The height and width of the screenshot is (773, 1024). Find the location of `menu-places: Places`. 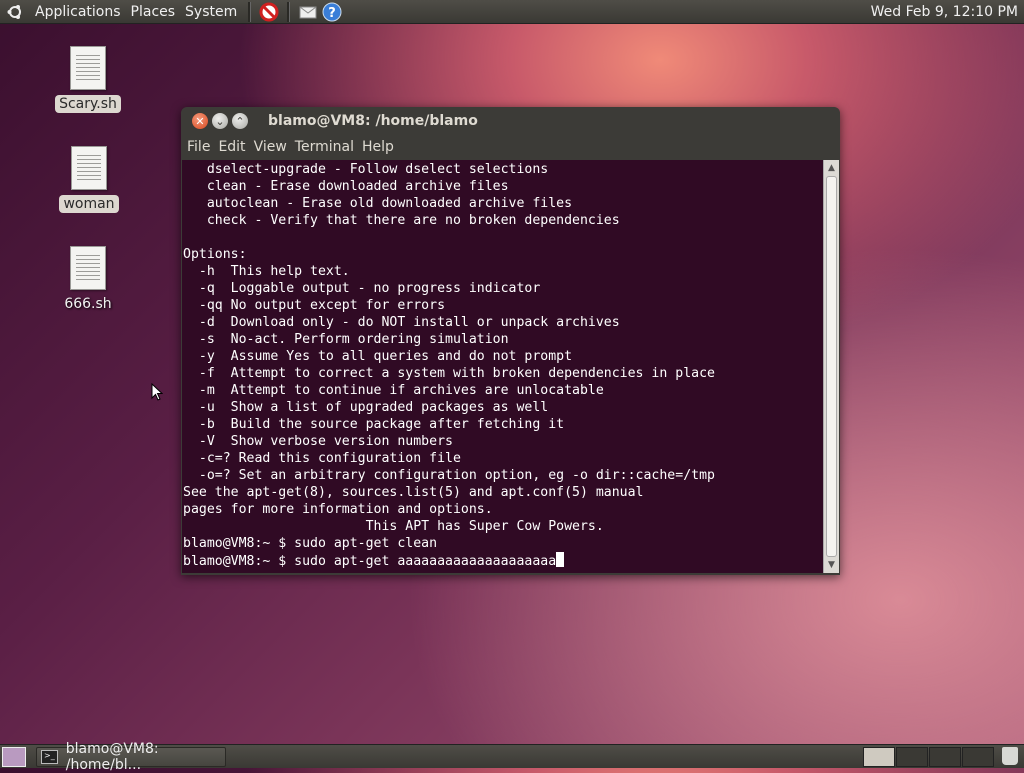

menu-places: Places is located at coordinates (153, 12).